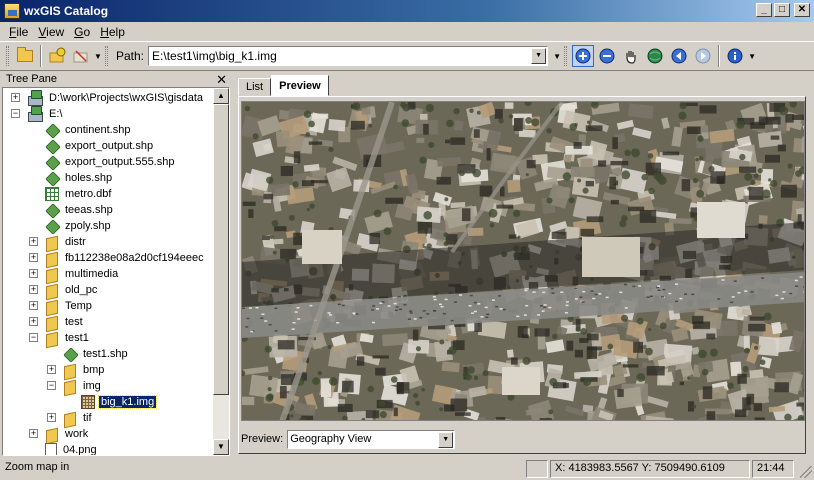  What do you see at coordinates (119, 402) in the screenshot?
I see `tree-item: big_k1.img` at bounding box center [119, 402].